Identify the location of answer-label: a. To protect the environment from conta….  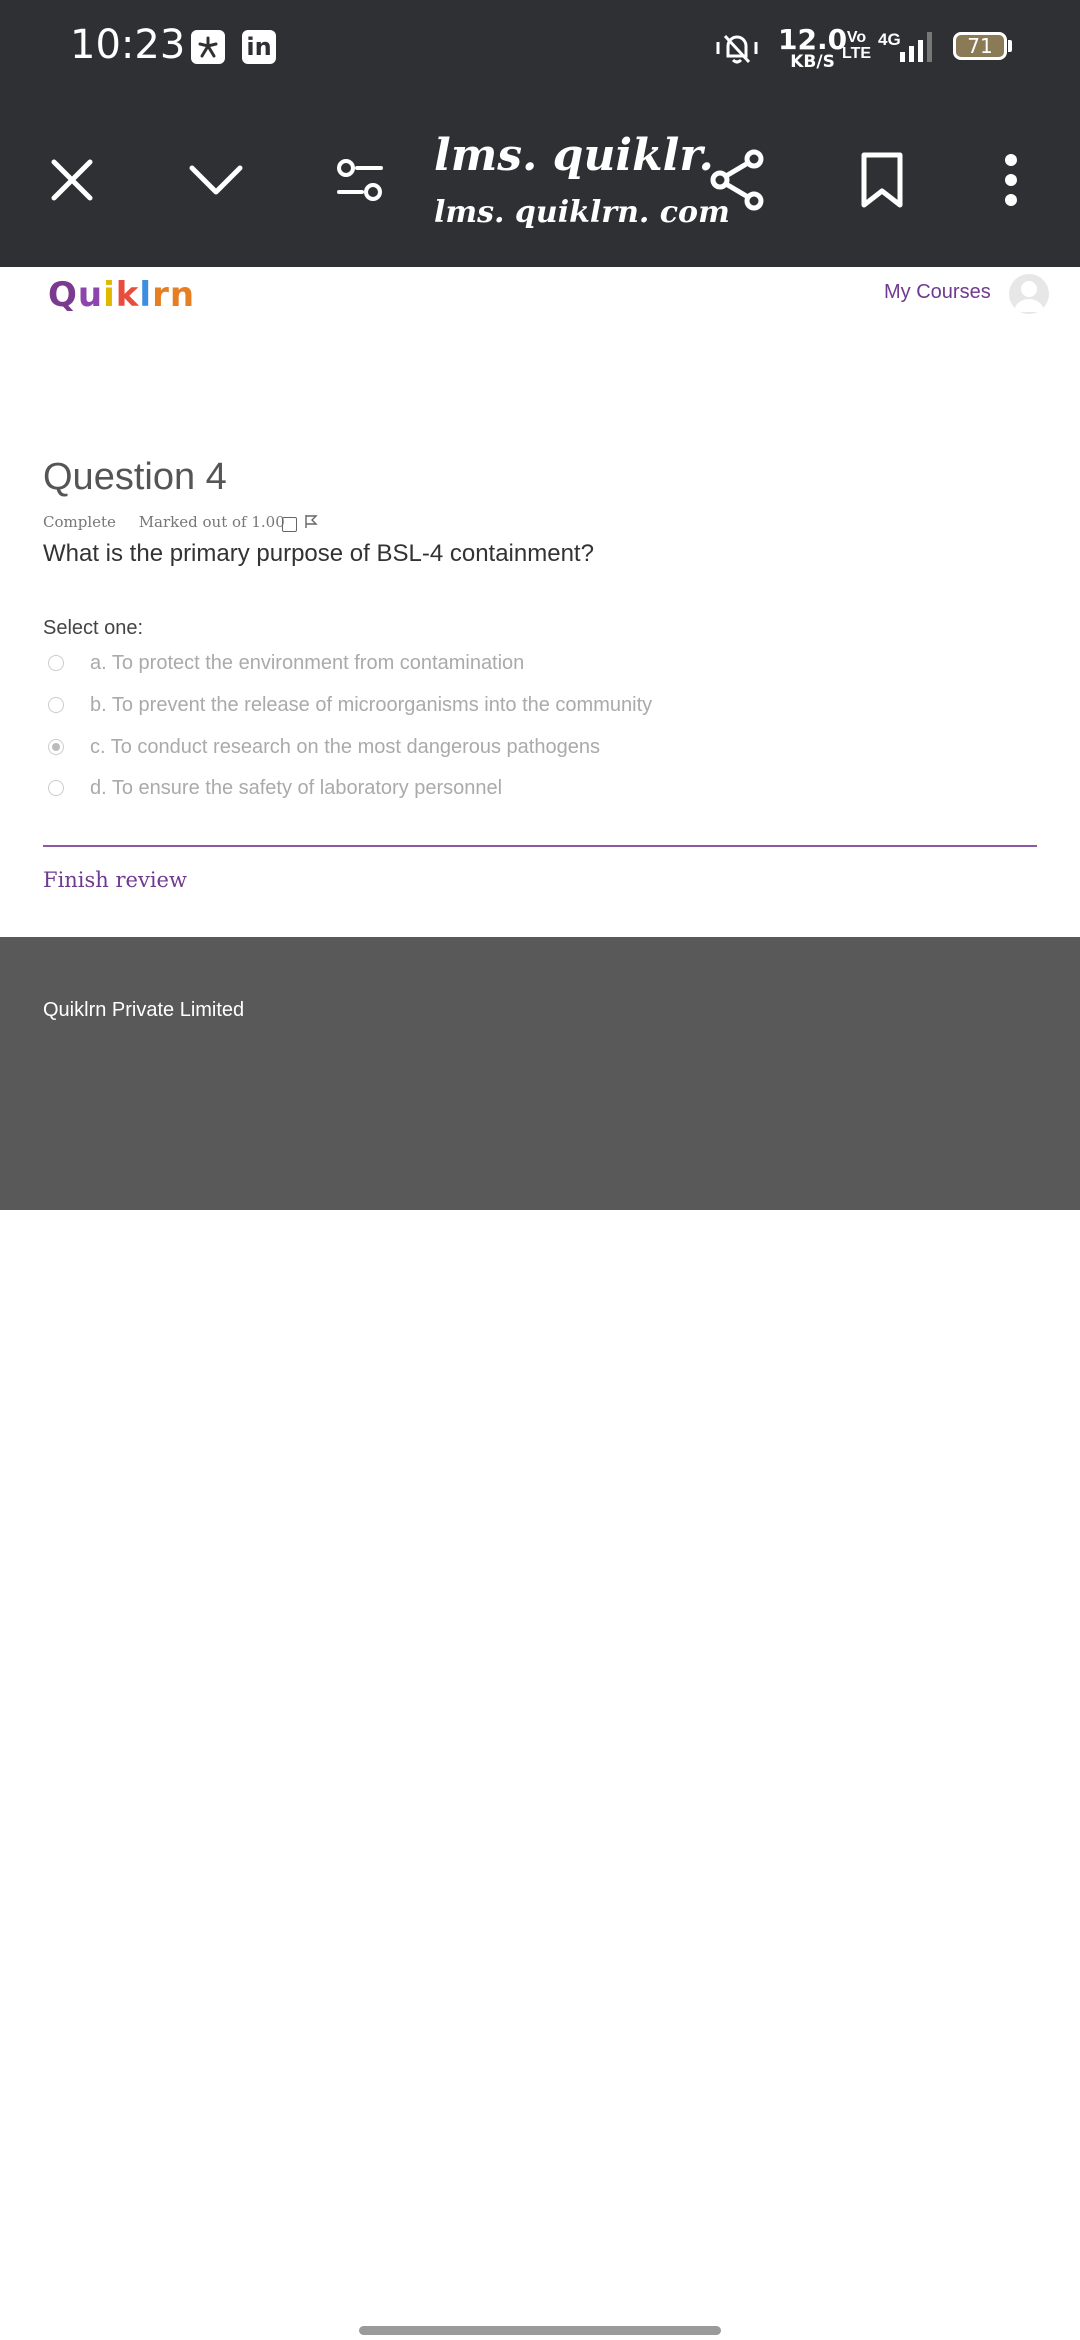
(307, 662).